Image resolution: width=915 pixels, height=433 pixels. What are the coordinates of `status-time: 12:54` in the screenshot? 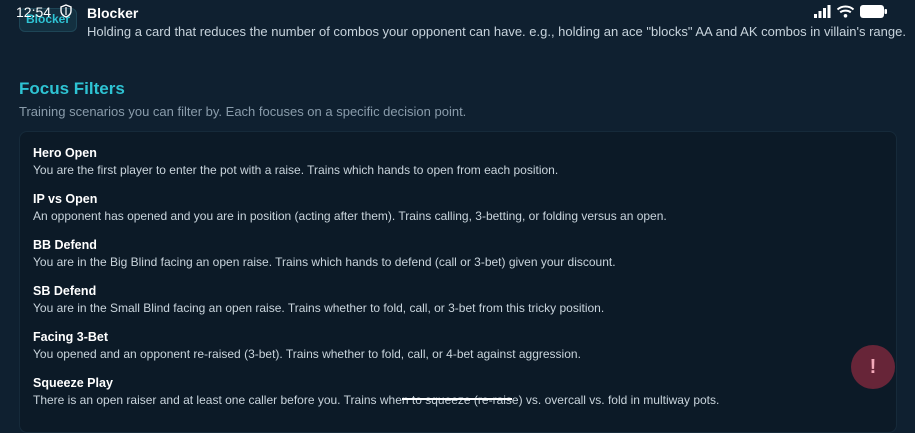 It's located at (34, 12).